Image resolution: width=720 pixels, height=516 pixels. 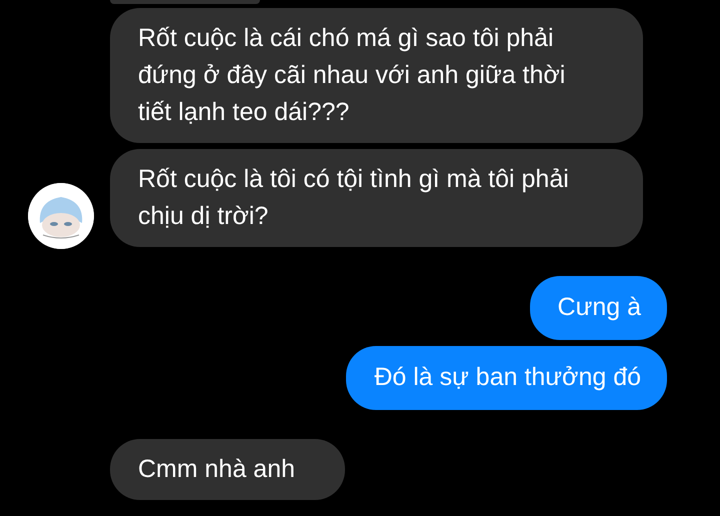 I want to click on message-bubble: Cưng à, so click(x=598, y=308).